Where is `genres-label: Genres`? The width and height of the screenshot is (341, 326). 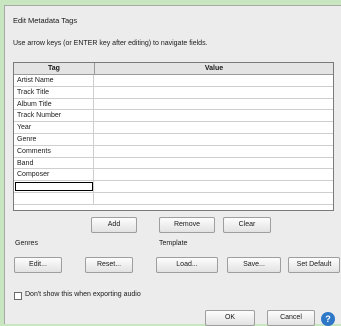
genres-label: Genres is located at coordinates (26, 243).